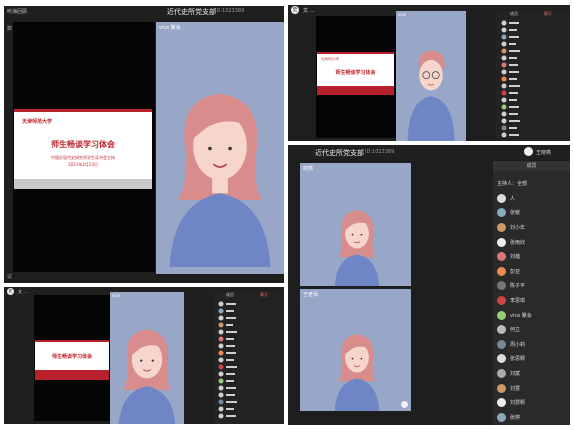 This screenshot has width=574, height=430. What do you see at coordinates (515, 330) in the screenshot?
I see `participant-name: 何立` at bounding box center [515, 330].